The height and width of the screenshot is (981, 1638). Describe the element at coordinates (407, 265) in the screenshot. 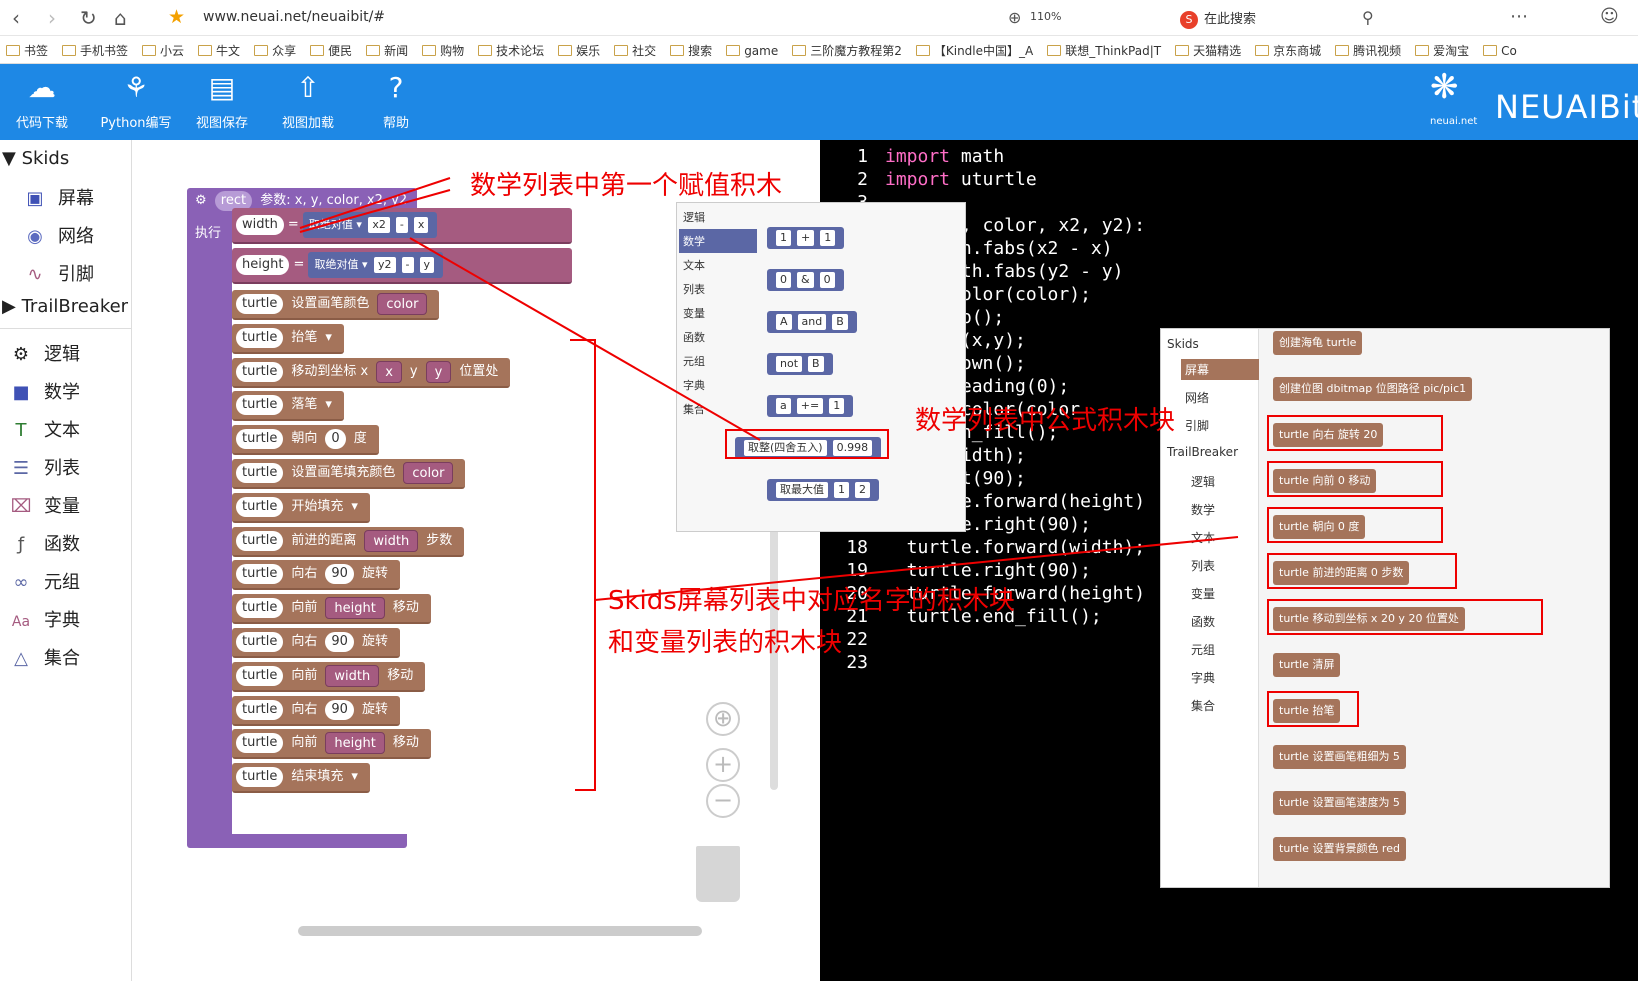

I see `abs-op-2: -` at that location.